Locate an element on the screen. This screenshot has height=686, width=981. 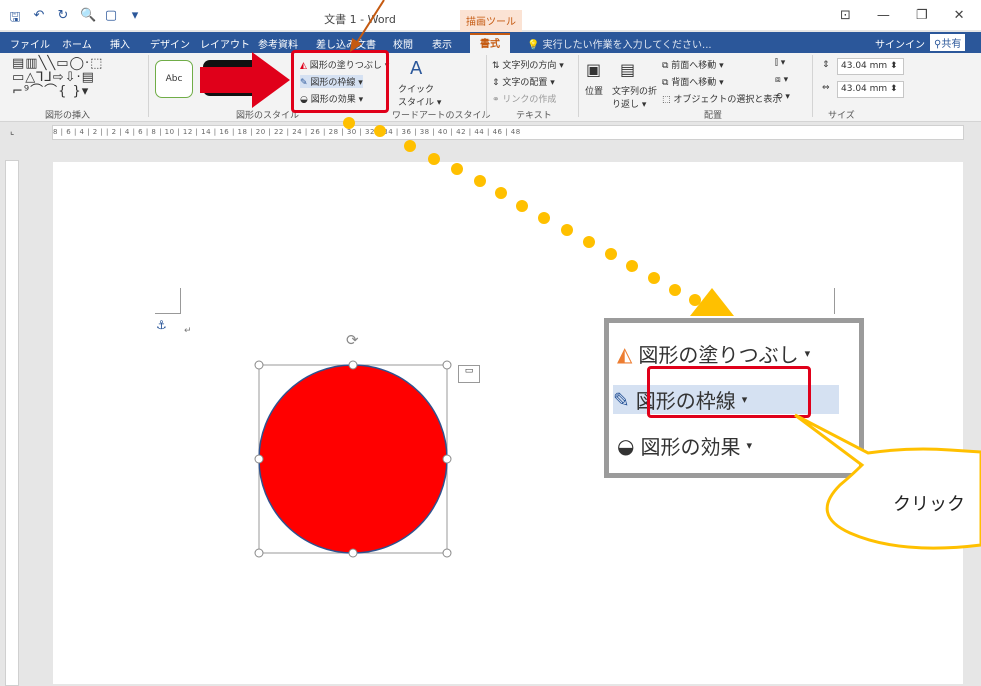
red-arrow-icon is located at coordinates (245, 80).